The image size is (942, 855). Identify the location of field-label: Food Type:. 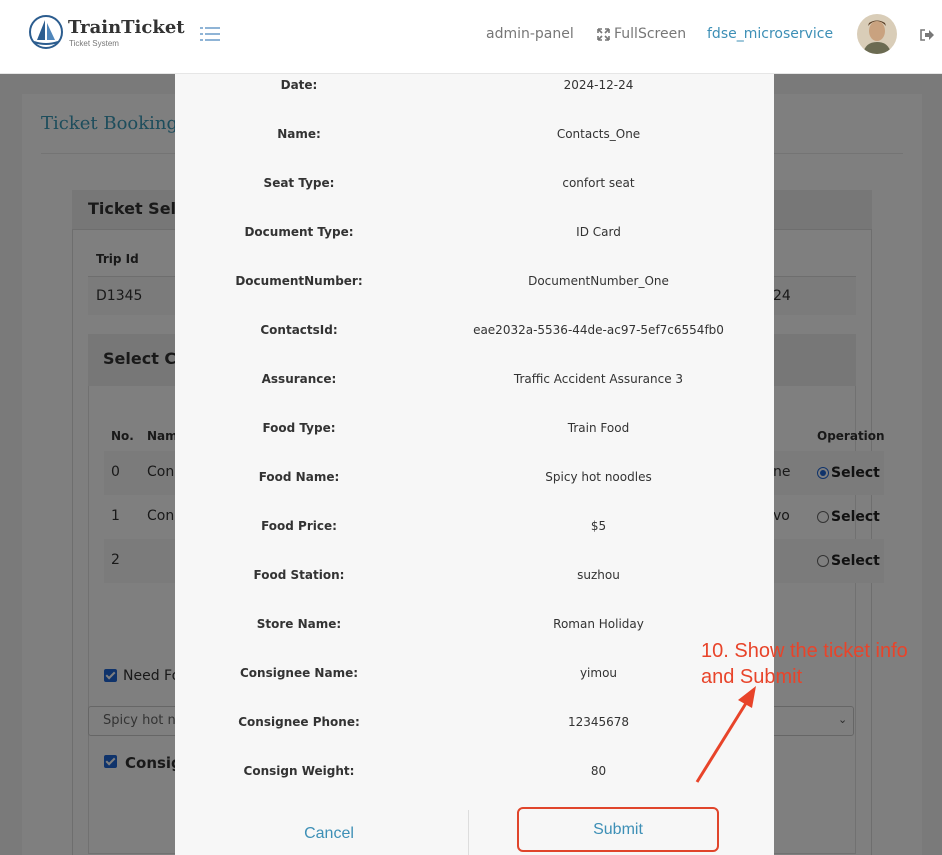
(299, 428).